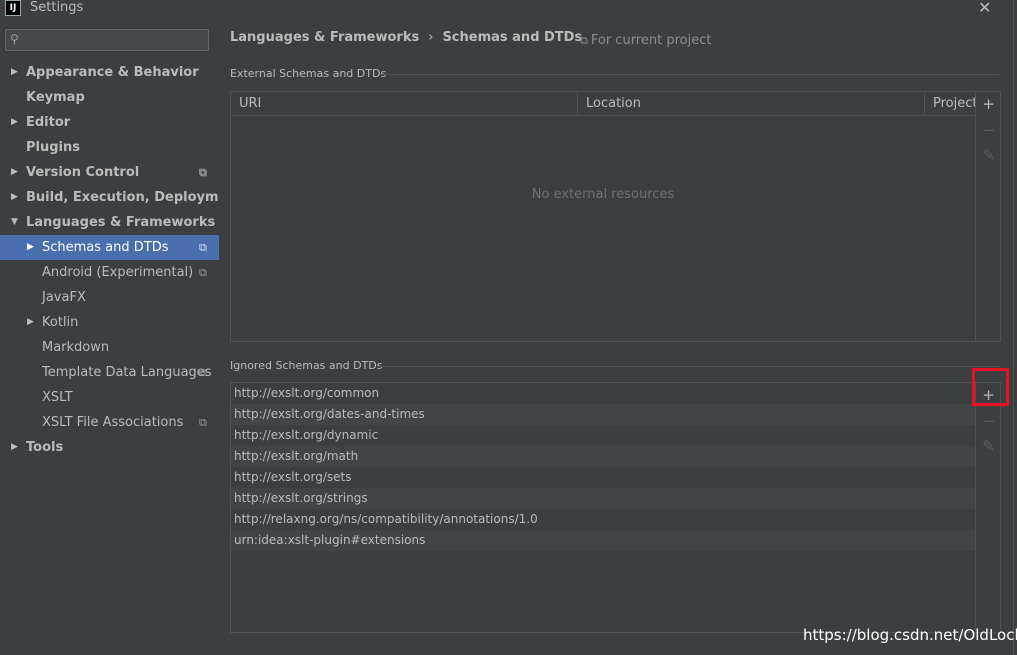 This screenshot has width=1017, height=655. Describe the element at coordinates (14, 222) in the screenshot. I see `collapse-arrow-icon: ▼` at that location.